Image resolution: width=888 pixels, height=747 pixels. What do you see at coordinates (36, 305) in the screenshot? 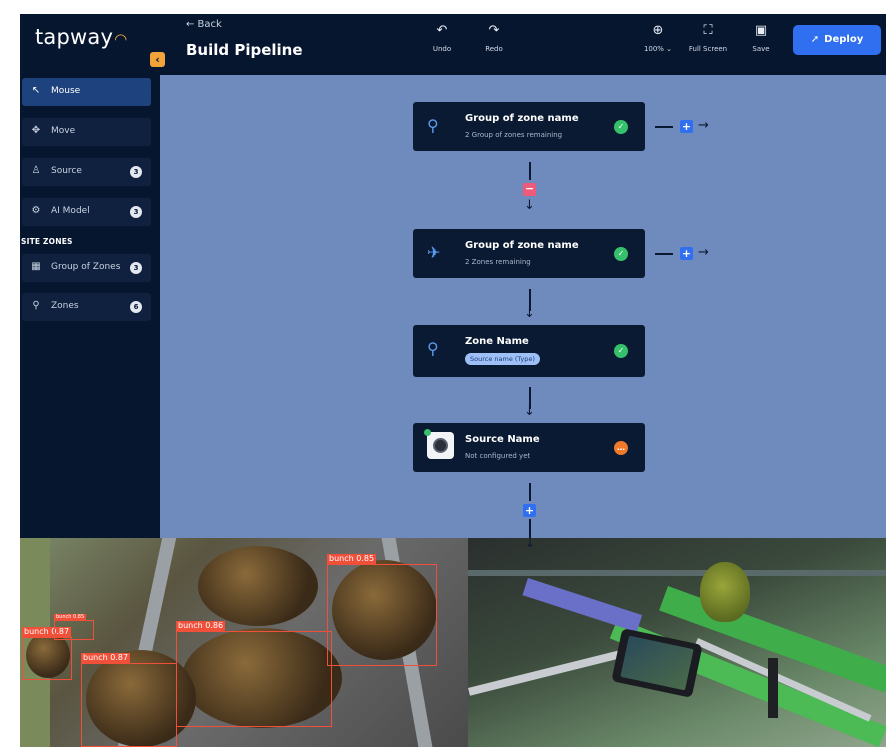
I see `location-pin-icon: ⚲` at bounding box center [36, 305].